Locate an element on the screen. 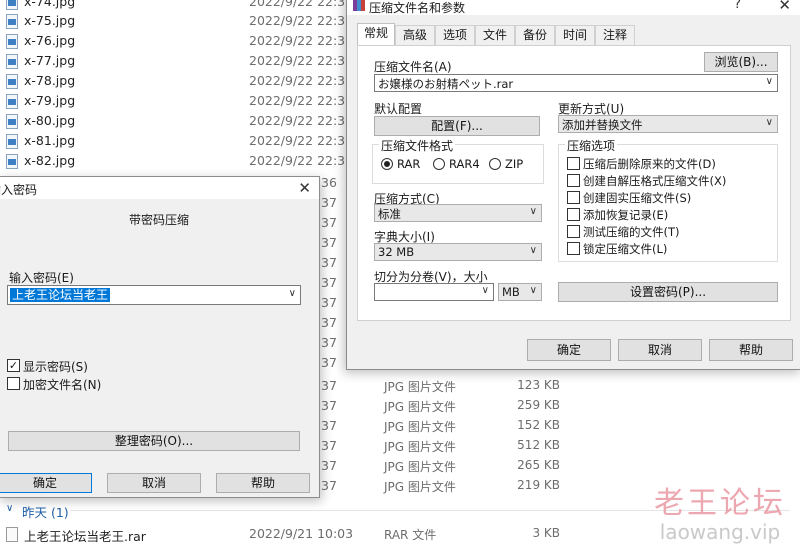  split-size-input: ∨ is located at coordinates (434, 292).